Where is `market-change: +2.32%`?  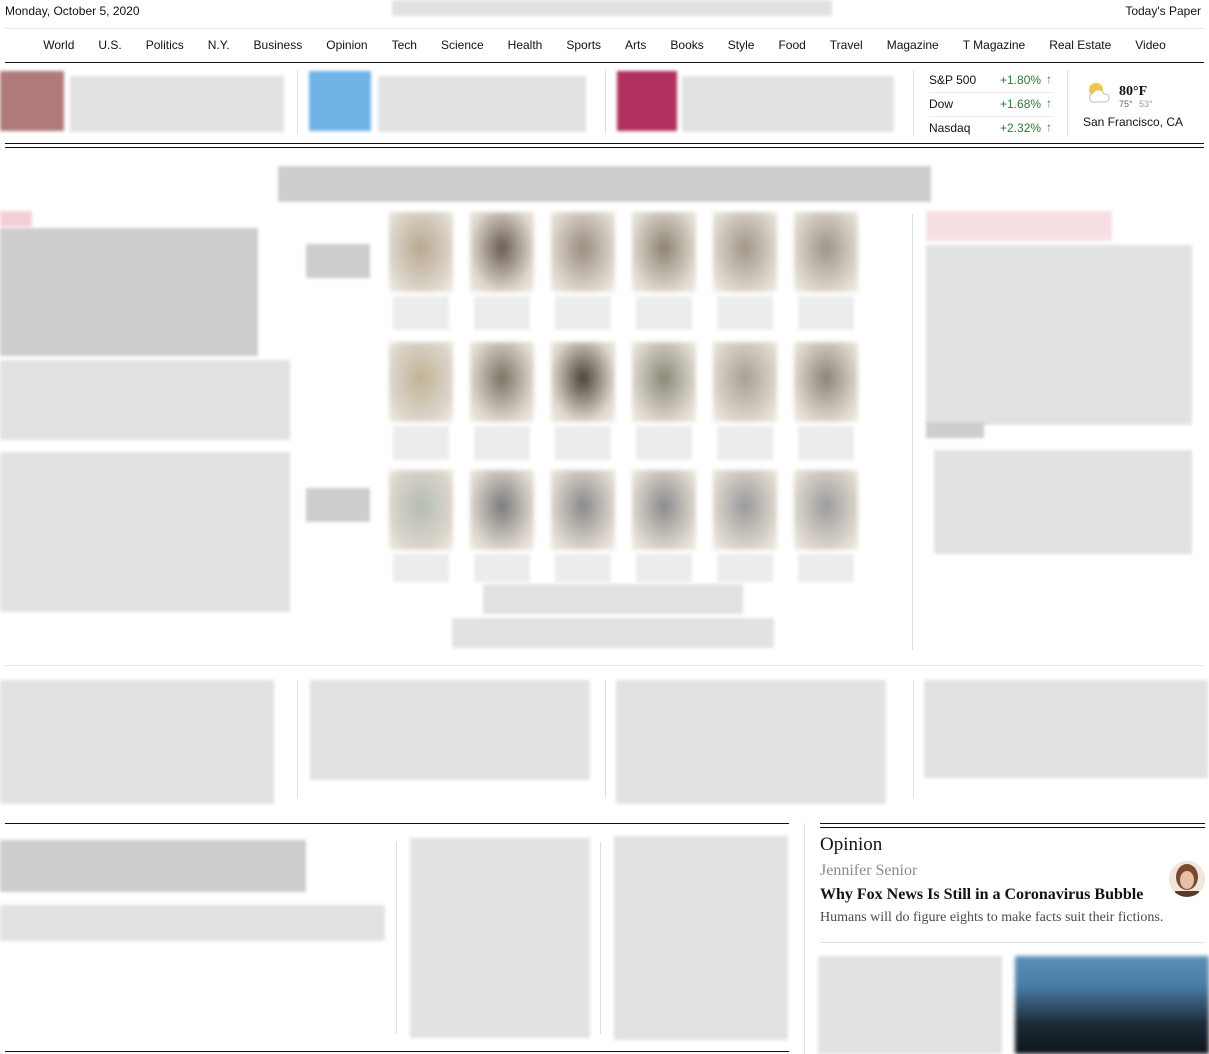
market-change: +2.32% is located at coordinates (1021, 128).